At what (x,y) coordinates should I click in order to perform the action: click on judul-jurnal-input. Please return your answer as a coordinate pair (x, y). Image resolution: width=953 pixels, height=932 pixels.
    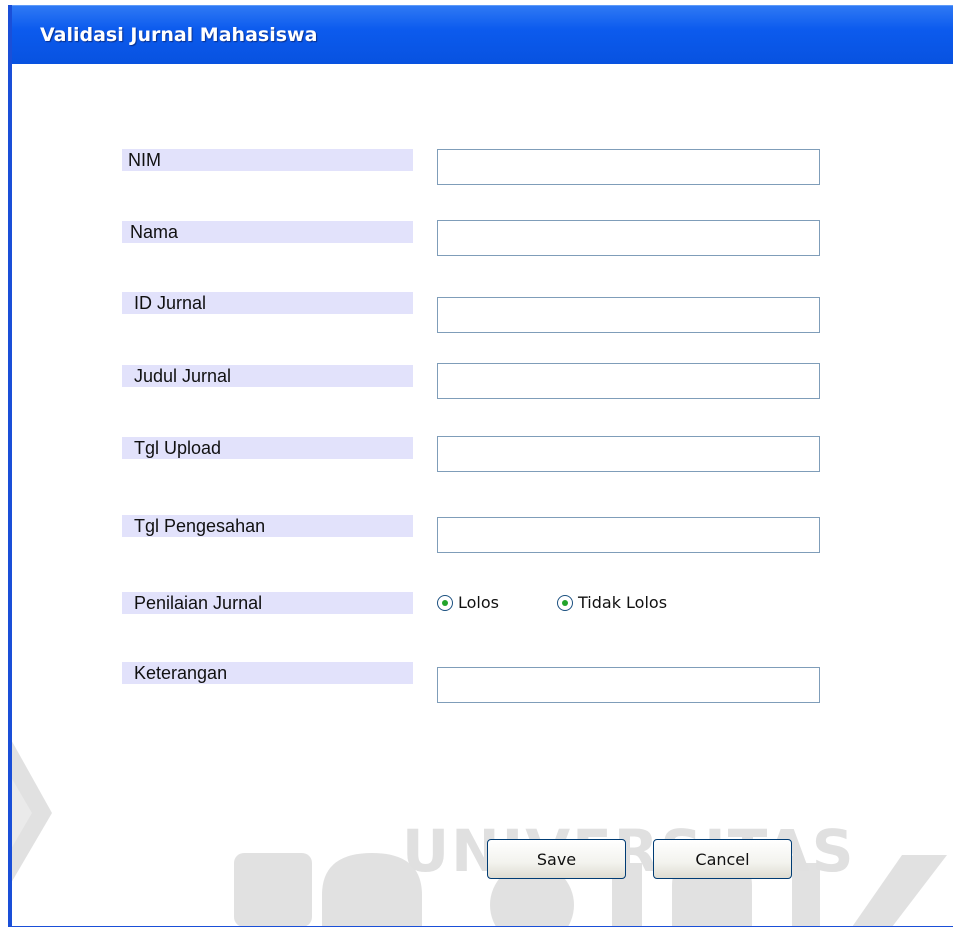
    Looking at the image, I should click on (628, 381).